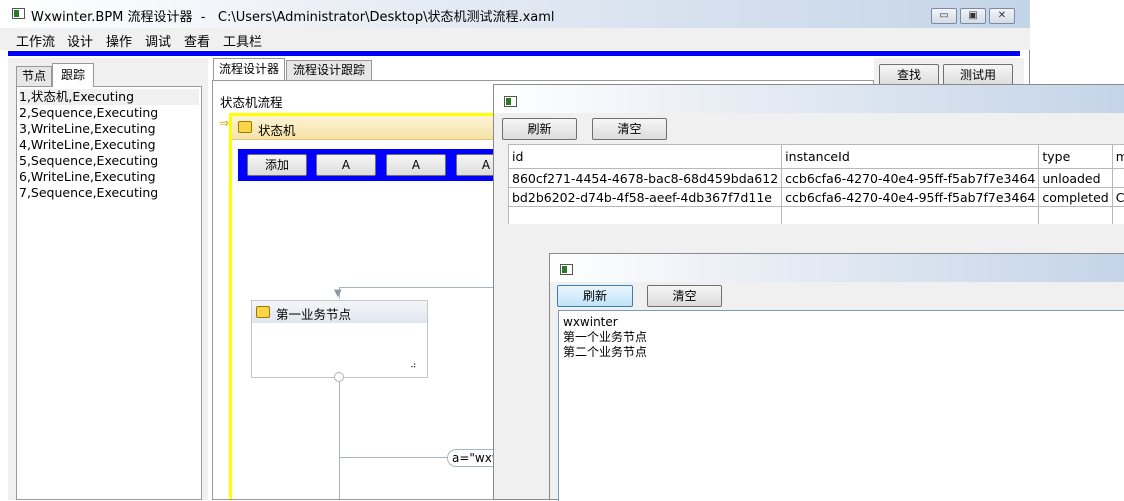  I want to click on tab-nodes-label: 节点, so click(34, 76).